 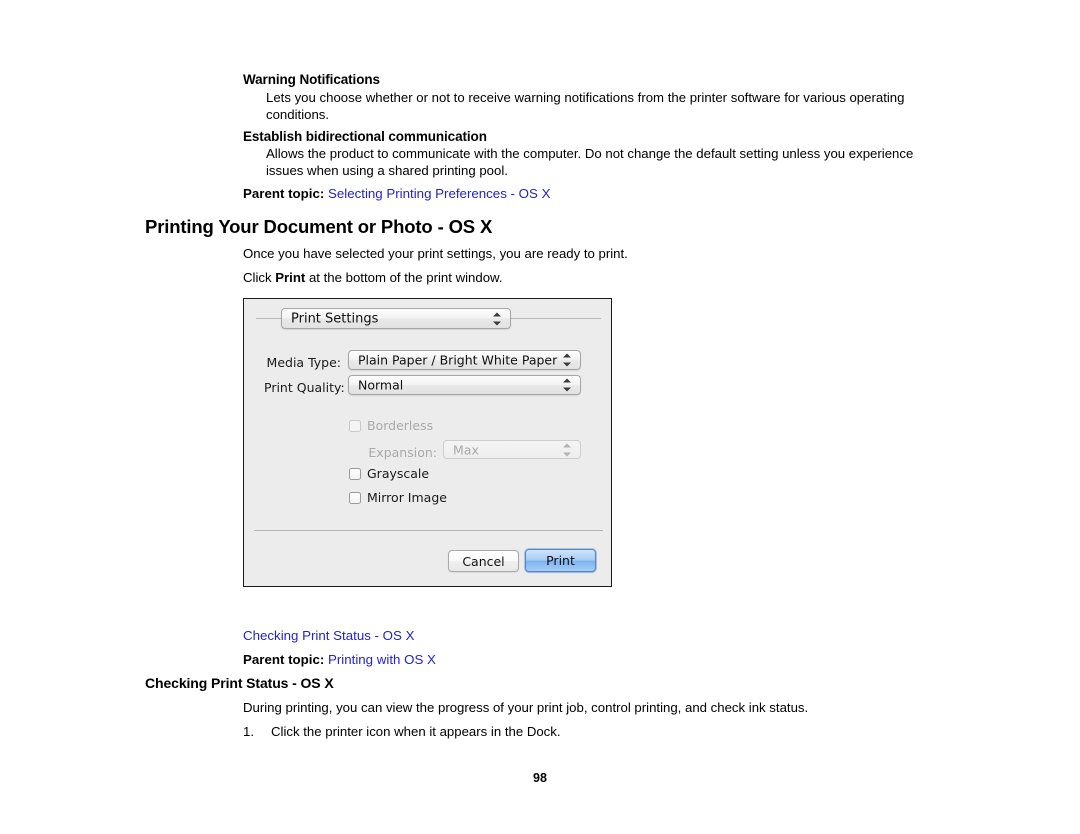 I want to click on expansion-label: Expansion:, so click(x=402, y=452).